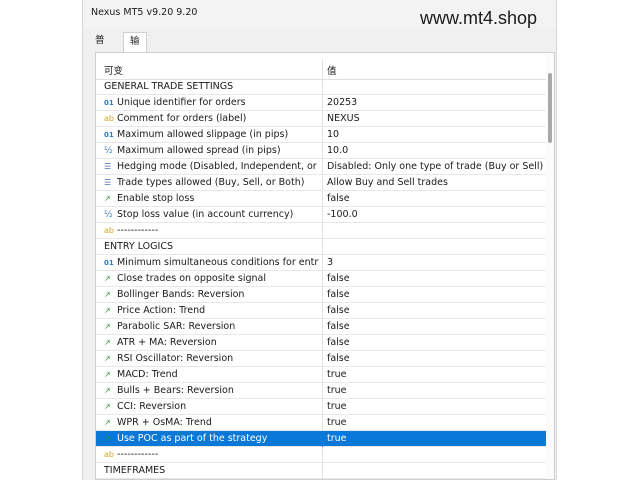 Image resolution: width=640 pixels, height=480 pixels. I want to click on row-value: NEXUS, so click(436, 119).